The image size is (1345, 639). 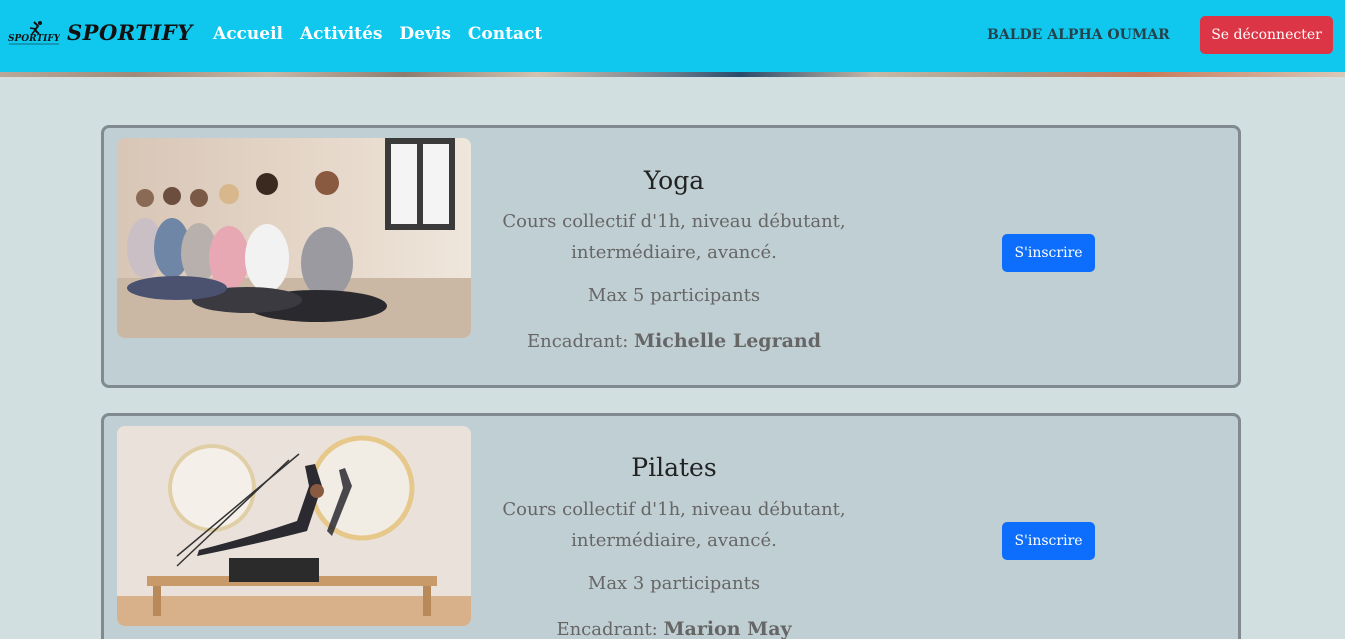 I want to click on activity-title: Pilates, so click(x=674, y=467).